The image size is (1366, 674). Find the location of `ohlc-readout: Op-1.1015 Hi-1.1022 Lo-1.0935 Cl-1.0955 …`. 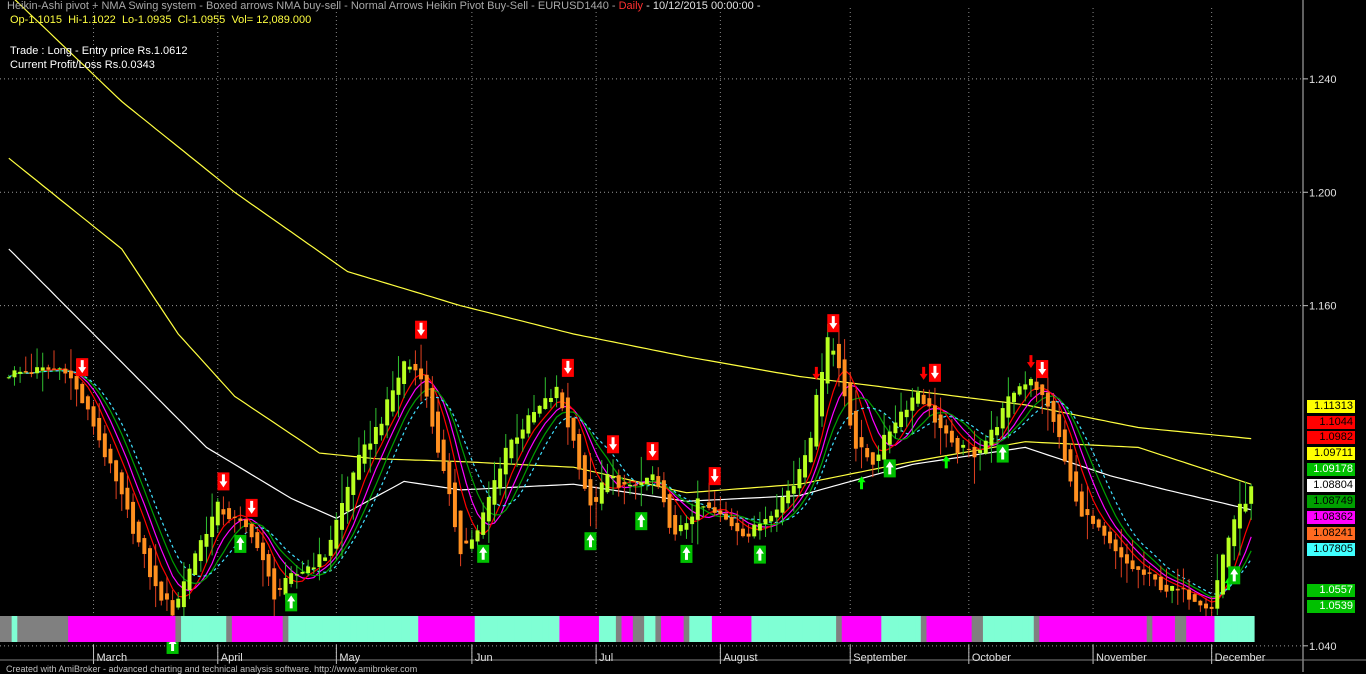

ohlc-readout: Op-1.1015 Hi-1.1022 Lo-1.0935 Cl-1.0955 … is located at coordinates (160, 20).